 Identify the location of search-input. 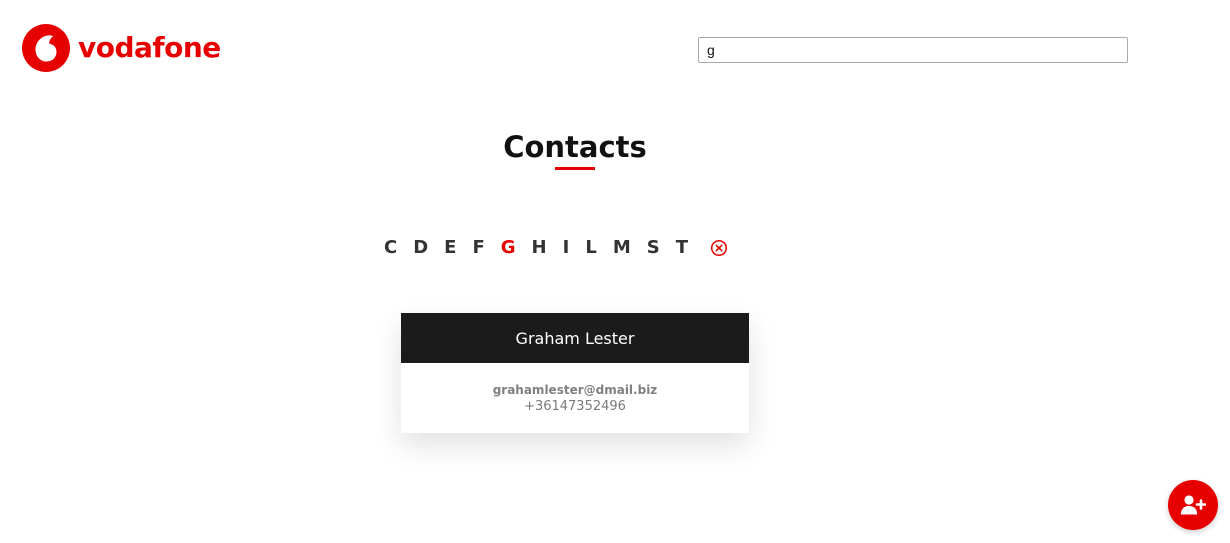
(913, 50).